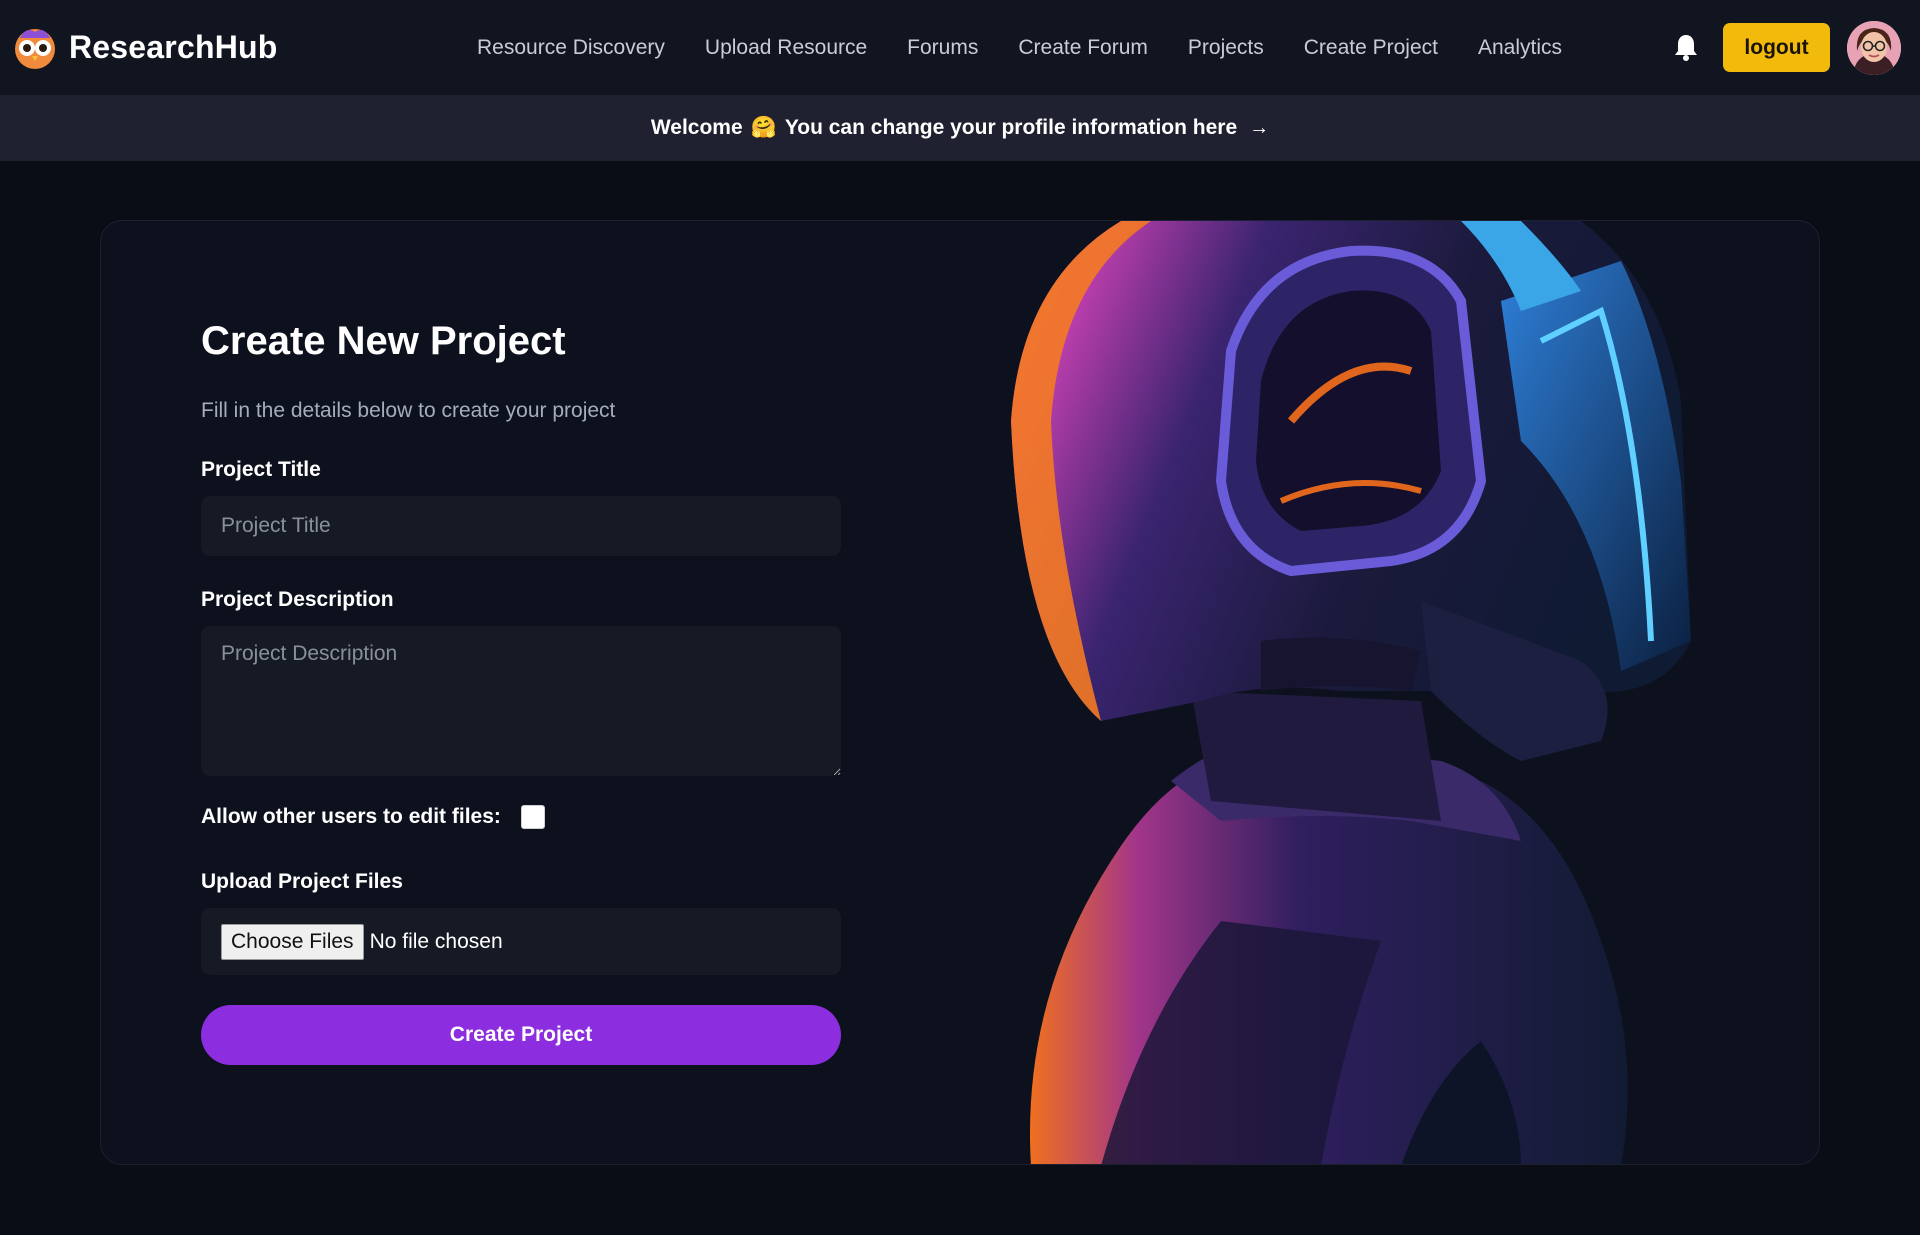  I want to click on arrow-right-icon: →, so click(1259, 127).